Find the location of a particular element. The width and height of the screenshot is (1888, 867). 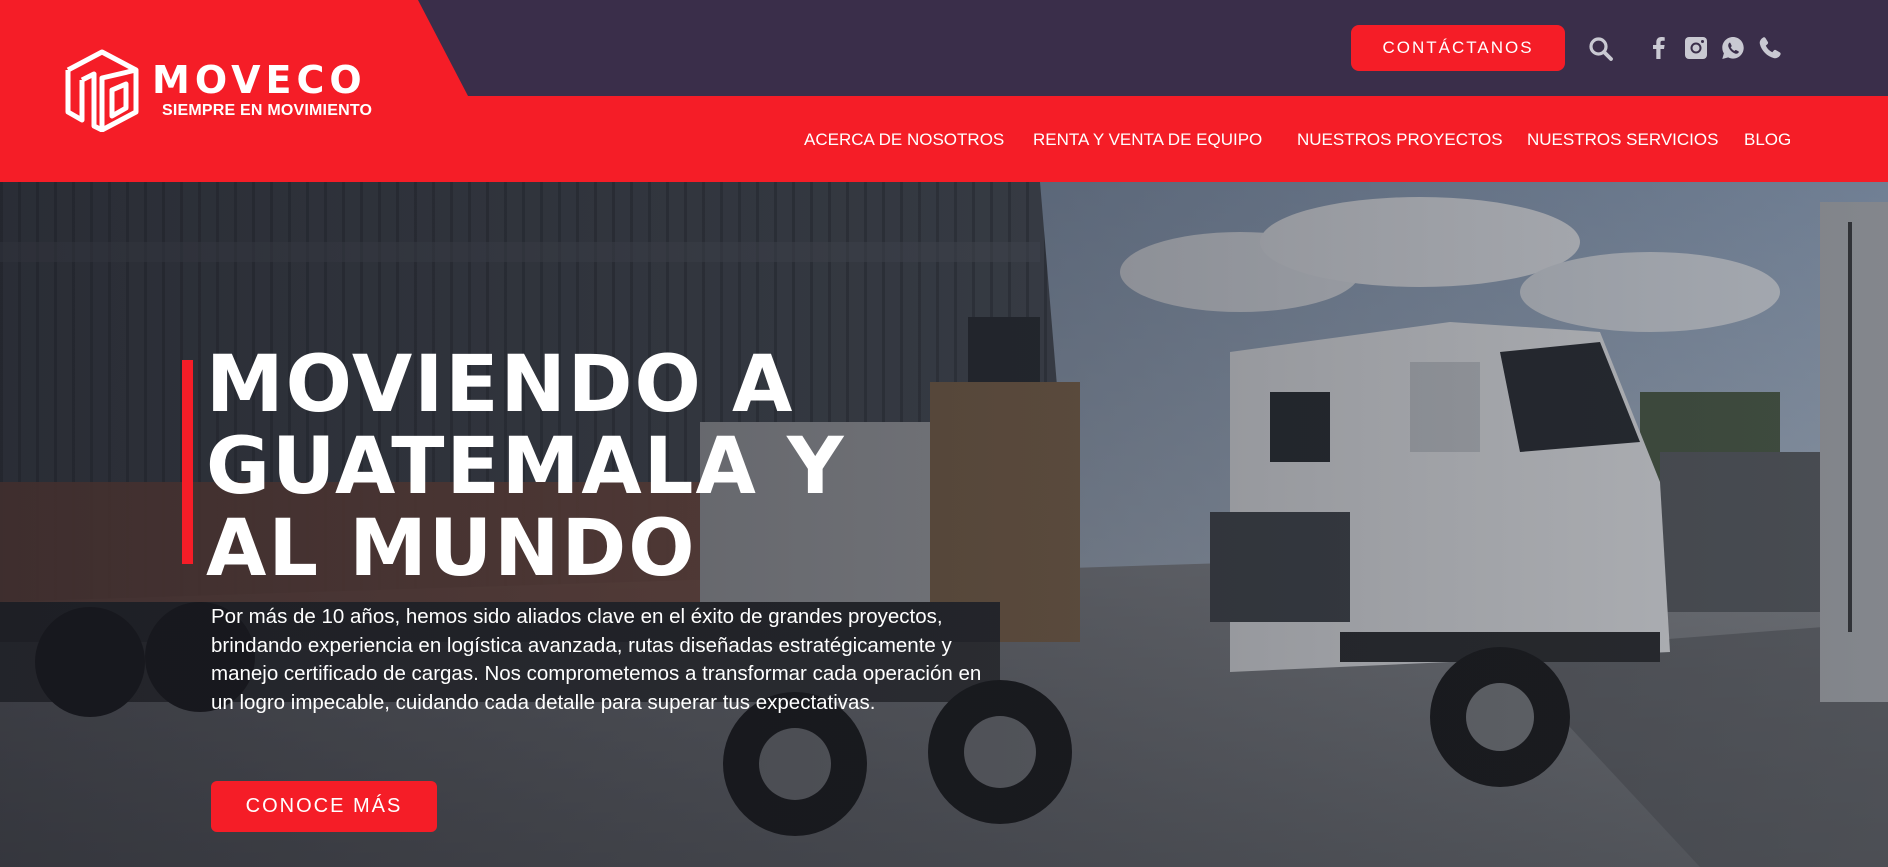

nav-item-acerca: ACERCA DE NOSOTROS is located at coordinates (904, 140).